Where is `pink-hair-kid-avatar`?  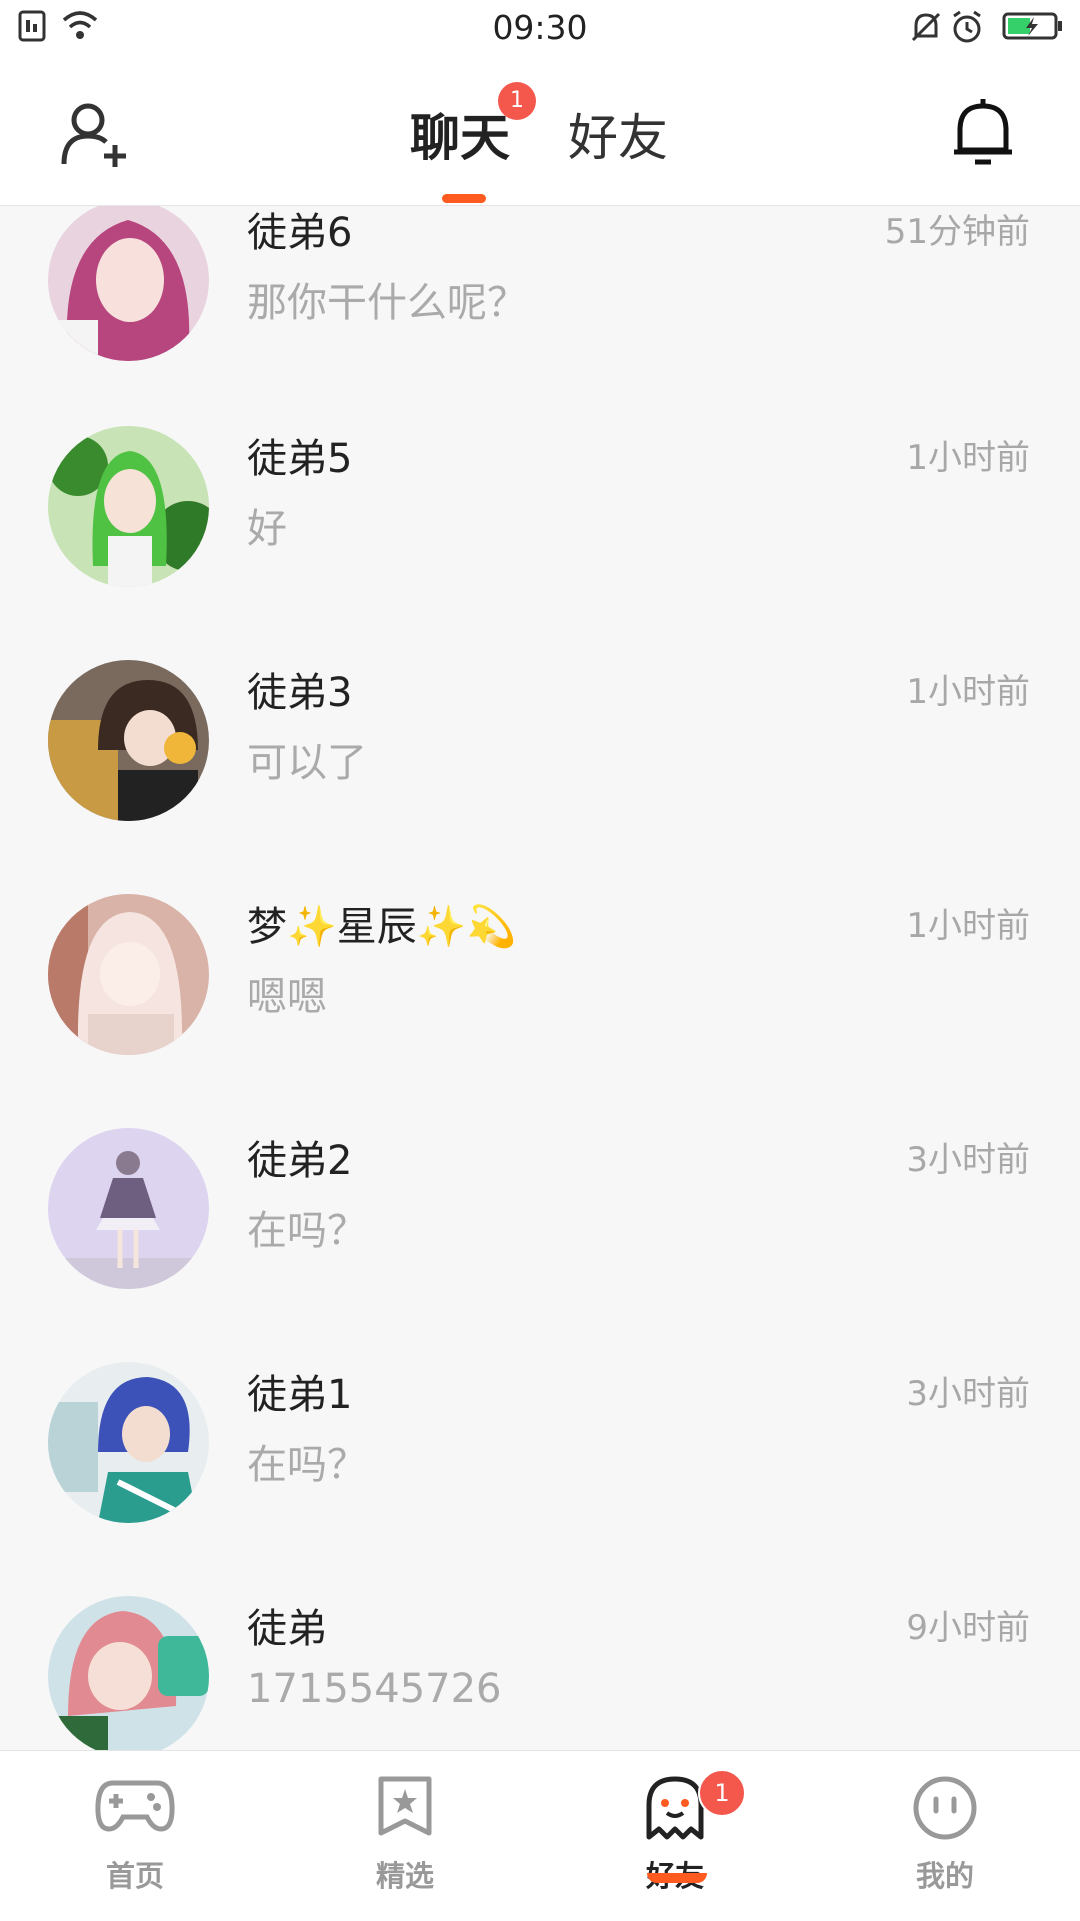 pink-hair-kid-avatar is located at coordinates (128, 1673).